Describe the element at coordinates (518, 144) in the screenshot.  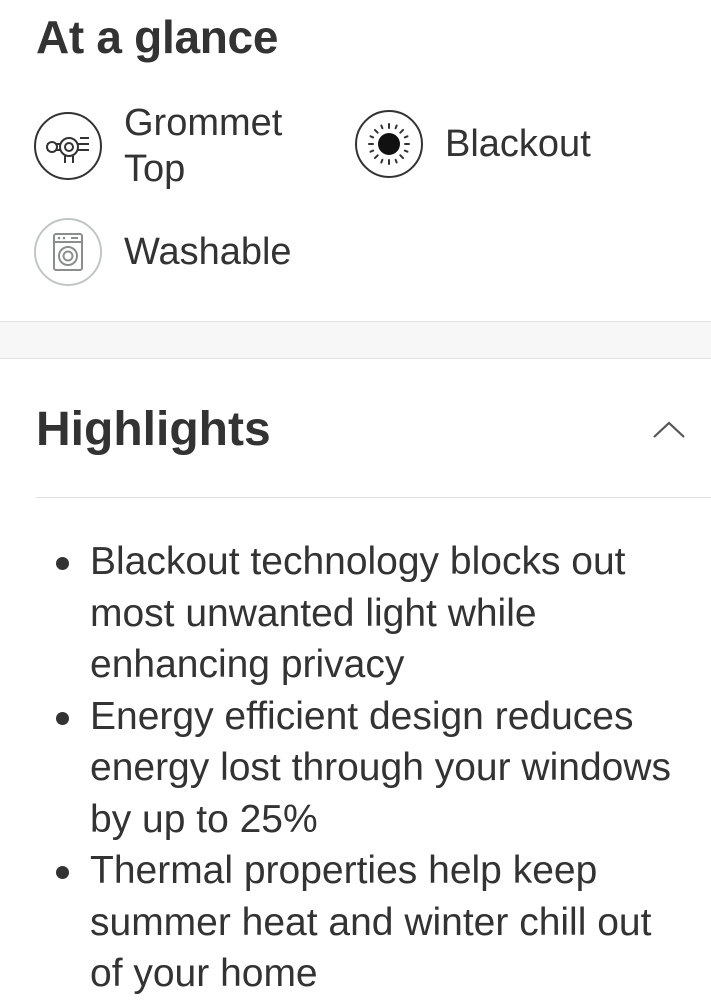
I see `feature-blackout-label: Blackout` at that location.